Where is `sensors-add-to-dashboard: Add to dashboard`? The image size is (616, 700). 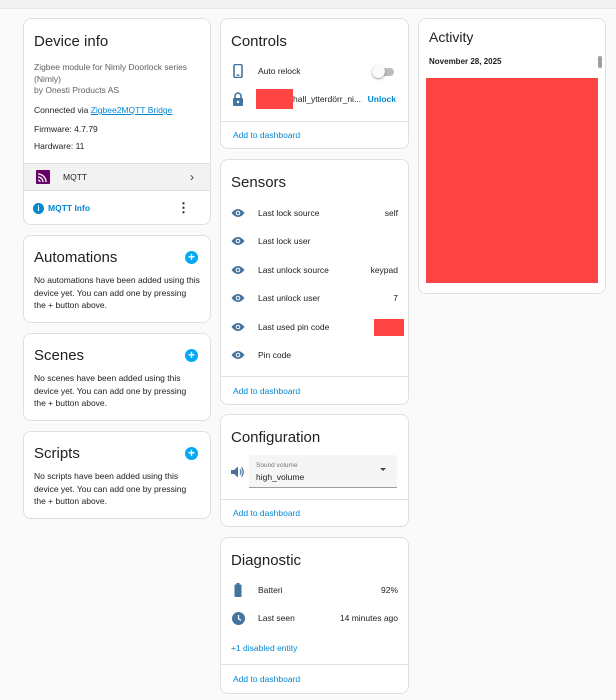 sensors-add-to-dashboard: Add to dashboard is located at coordinates (266, 391).